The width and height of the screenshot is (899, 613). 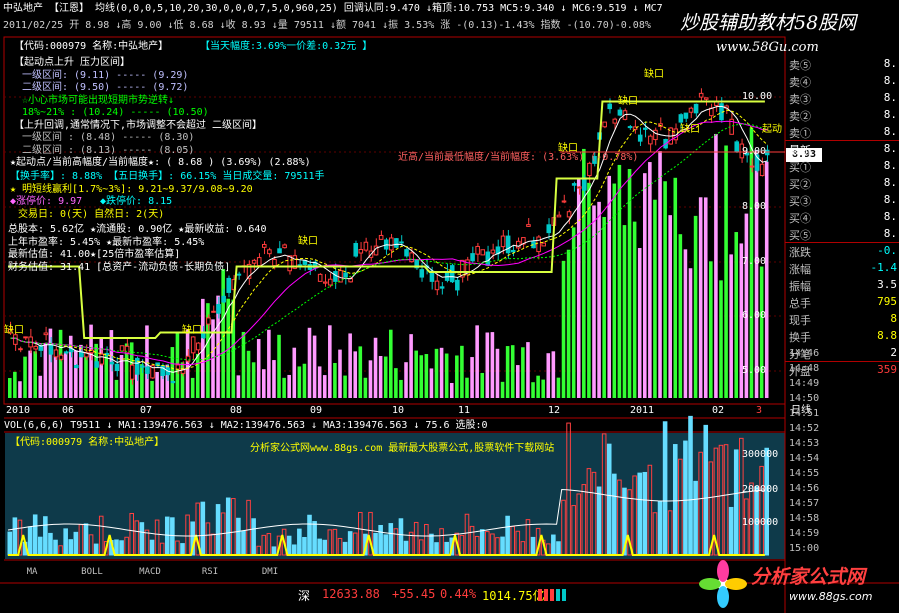 What do you see at coordinates (842, 217) in the screenshot?
I see `quote-row-buy4: 买④ 8.` at bounding box center [842, 217].